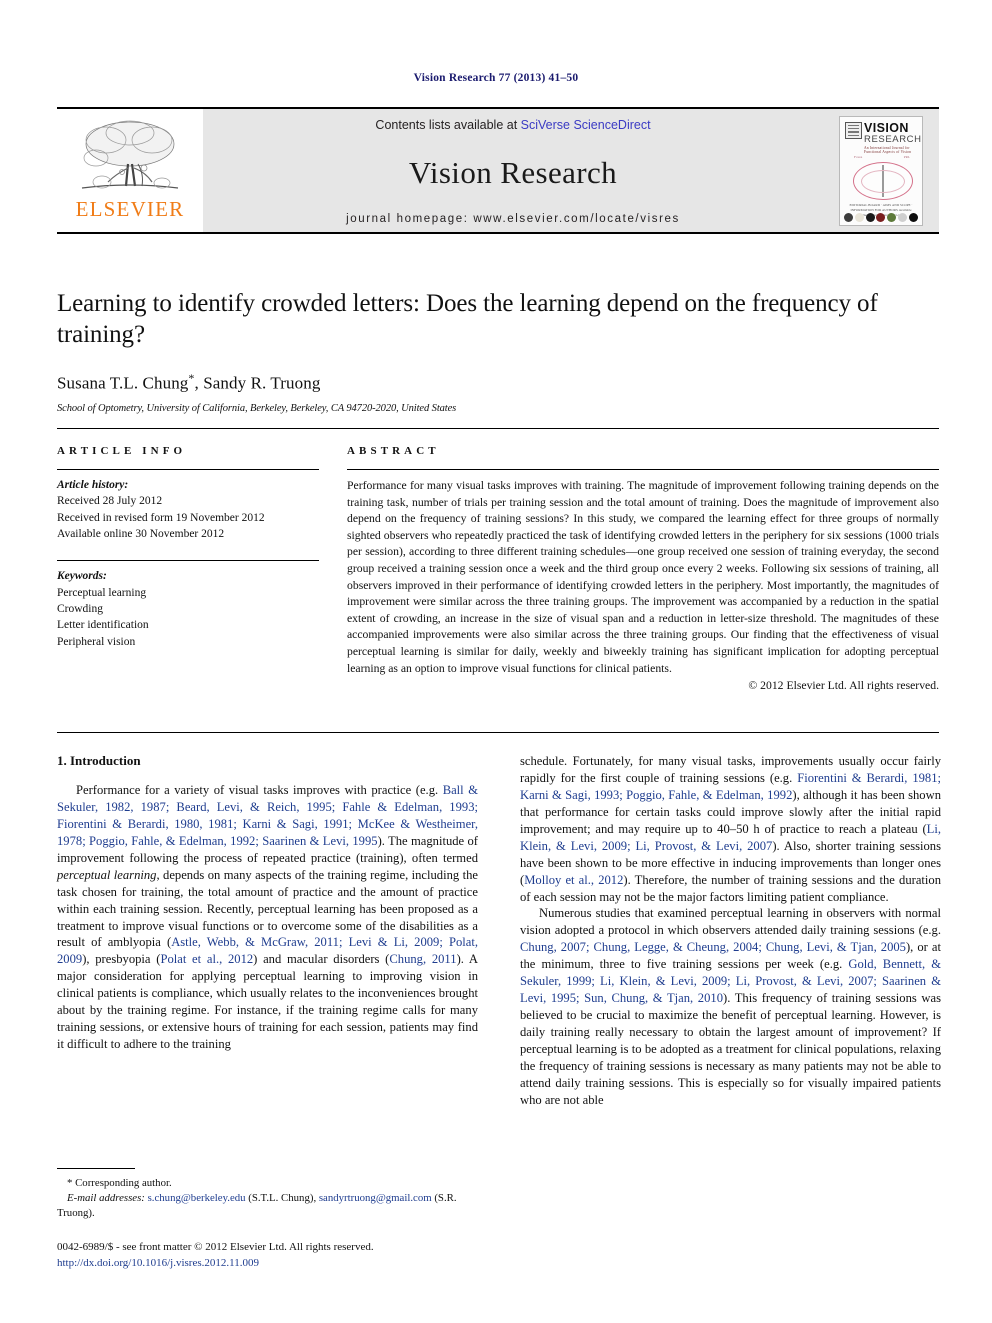 The height and width of the screenshot is (1323, 992). Describe the element at coordinates (71, 1183) in the screenshot. I see `asterisk-icon: *` at that location.